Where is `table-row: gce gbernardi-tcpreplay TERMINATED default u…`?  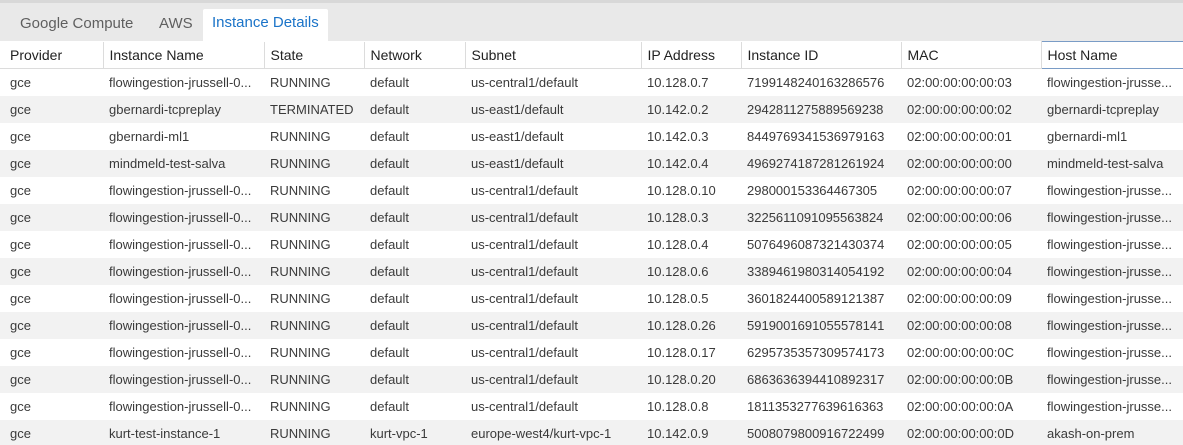 table-row: gce gbernardi-tcpreplay TERMINATED default u… is located at coordinates (591, 109).